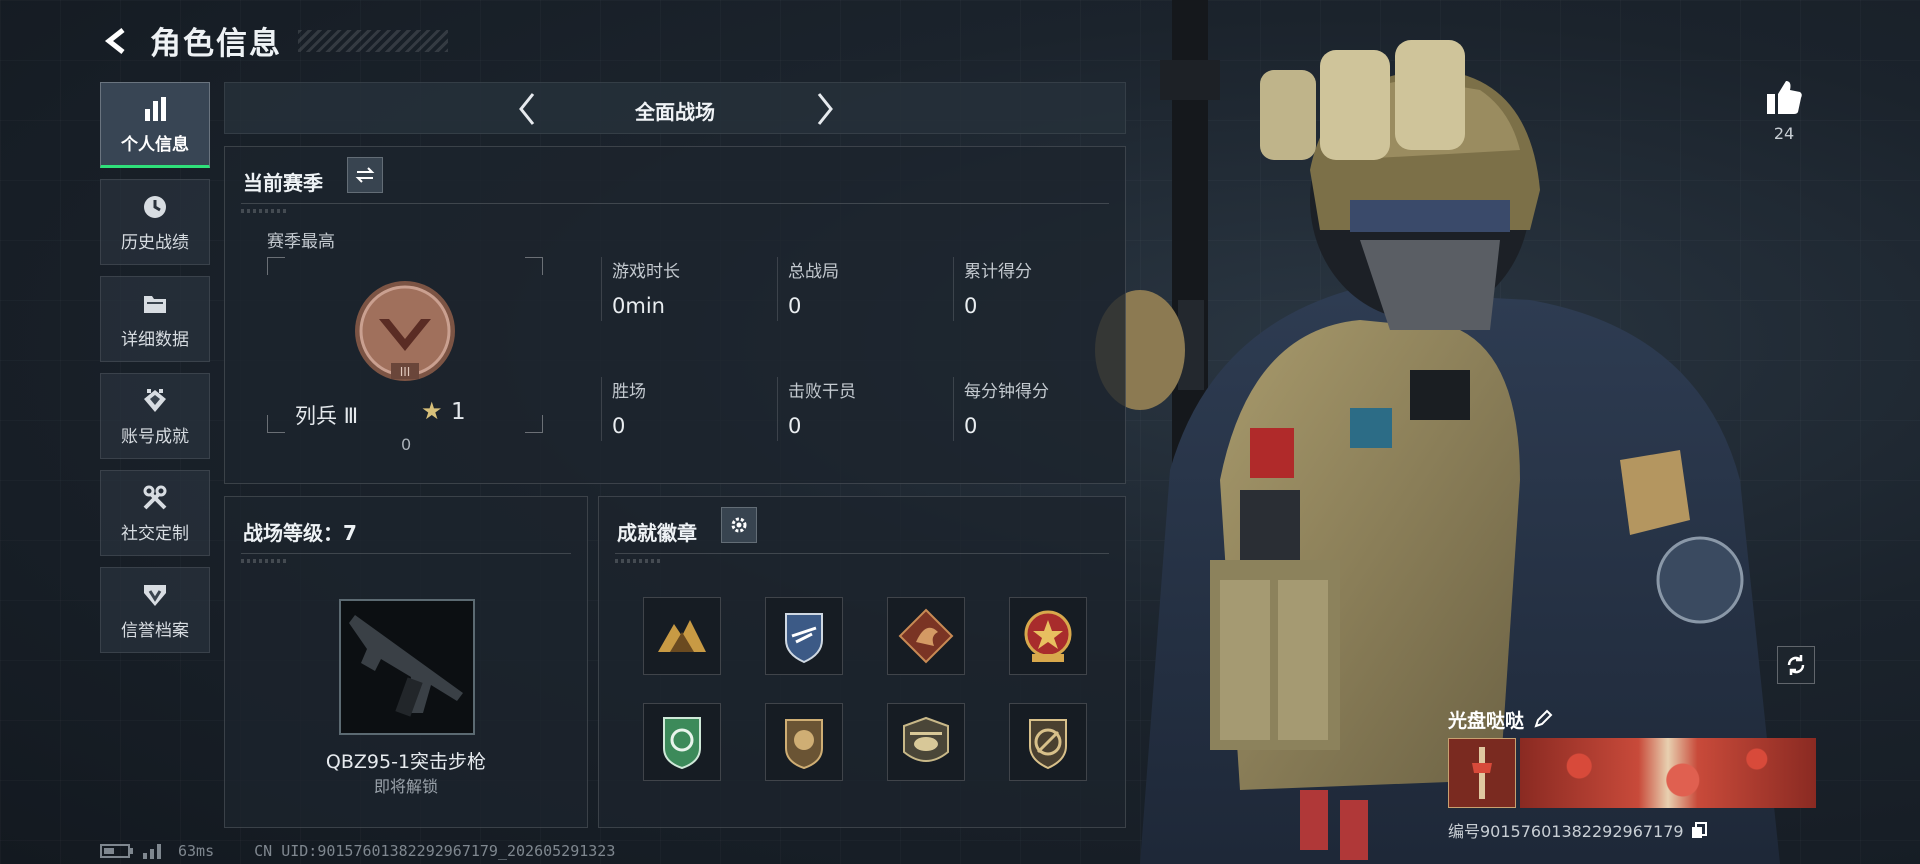  What do you see at coordinates (406, 762) in the screenshot?
I see `weapon-name: QBZ95-1突击步枪` at bounding box center [406, 762].